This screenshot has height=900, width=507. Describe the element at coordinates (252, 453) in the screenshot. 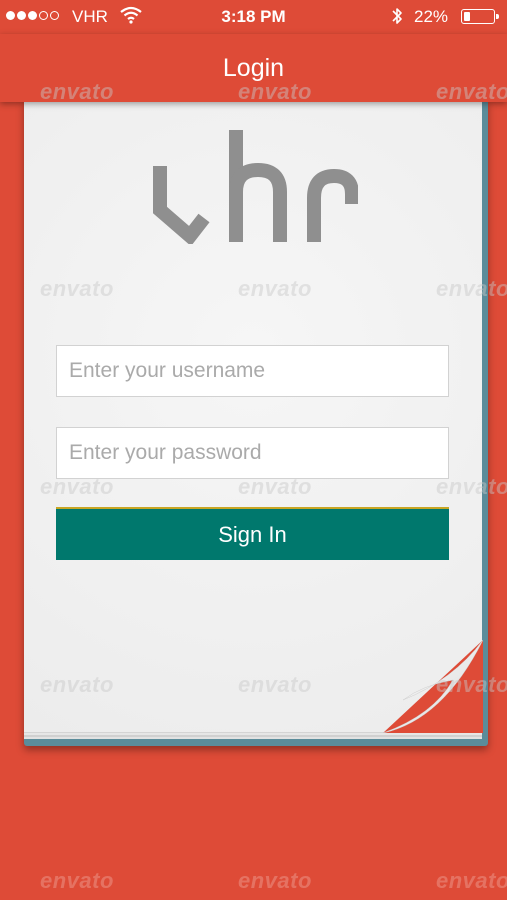

I see `password-input` at that location.